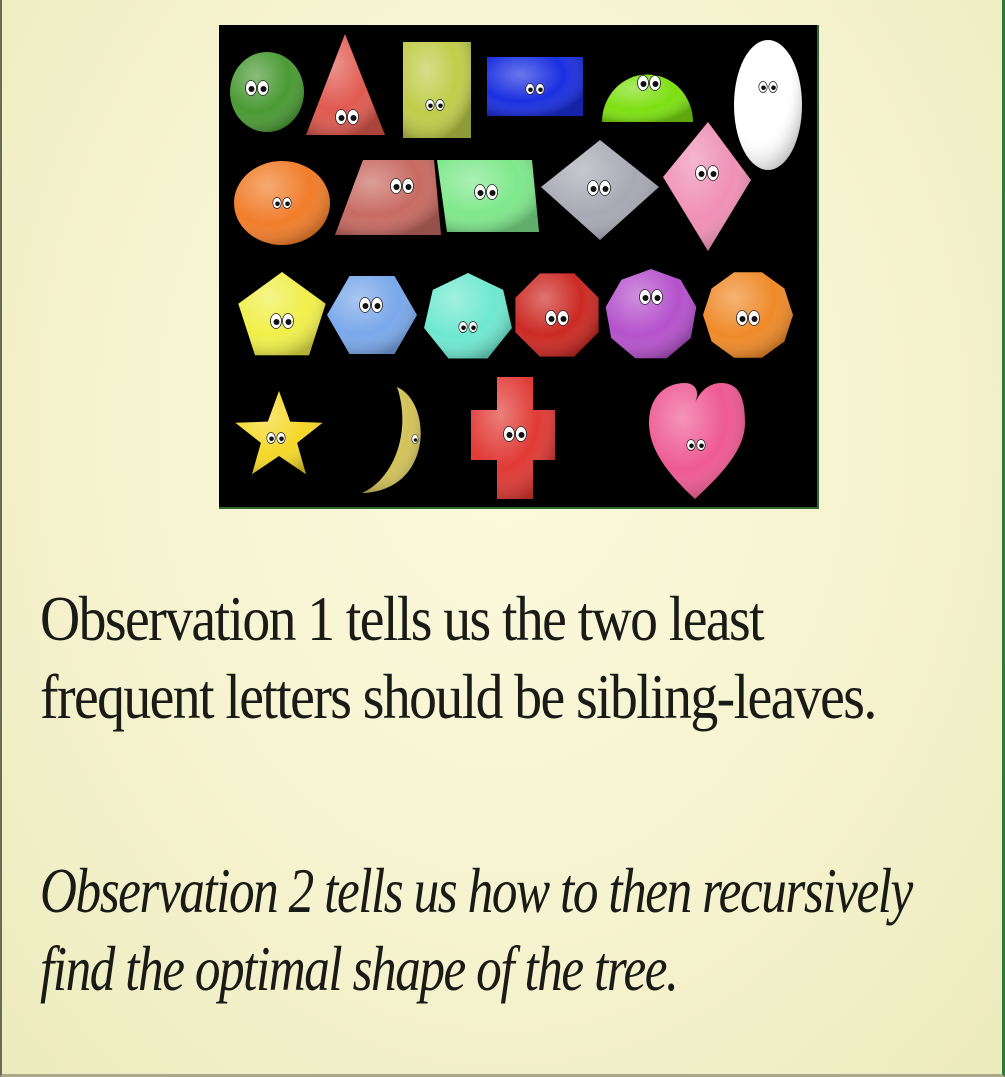 This screenshot has height=1077, width=1005. I want to click on trapezoid-shading, so click(388, 197).